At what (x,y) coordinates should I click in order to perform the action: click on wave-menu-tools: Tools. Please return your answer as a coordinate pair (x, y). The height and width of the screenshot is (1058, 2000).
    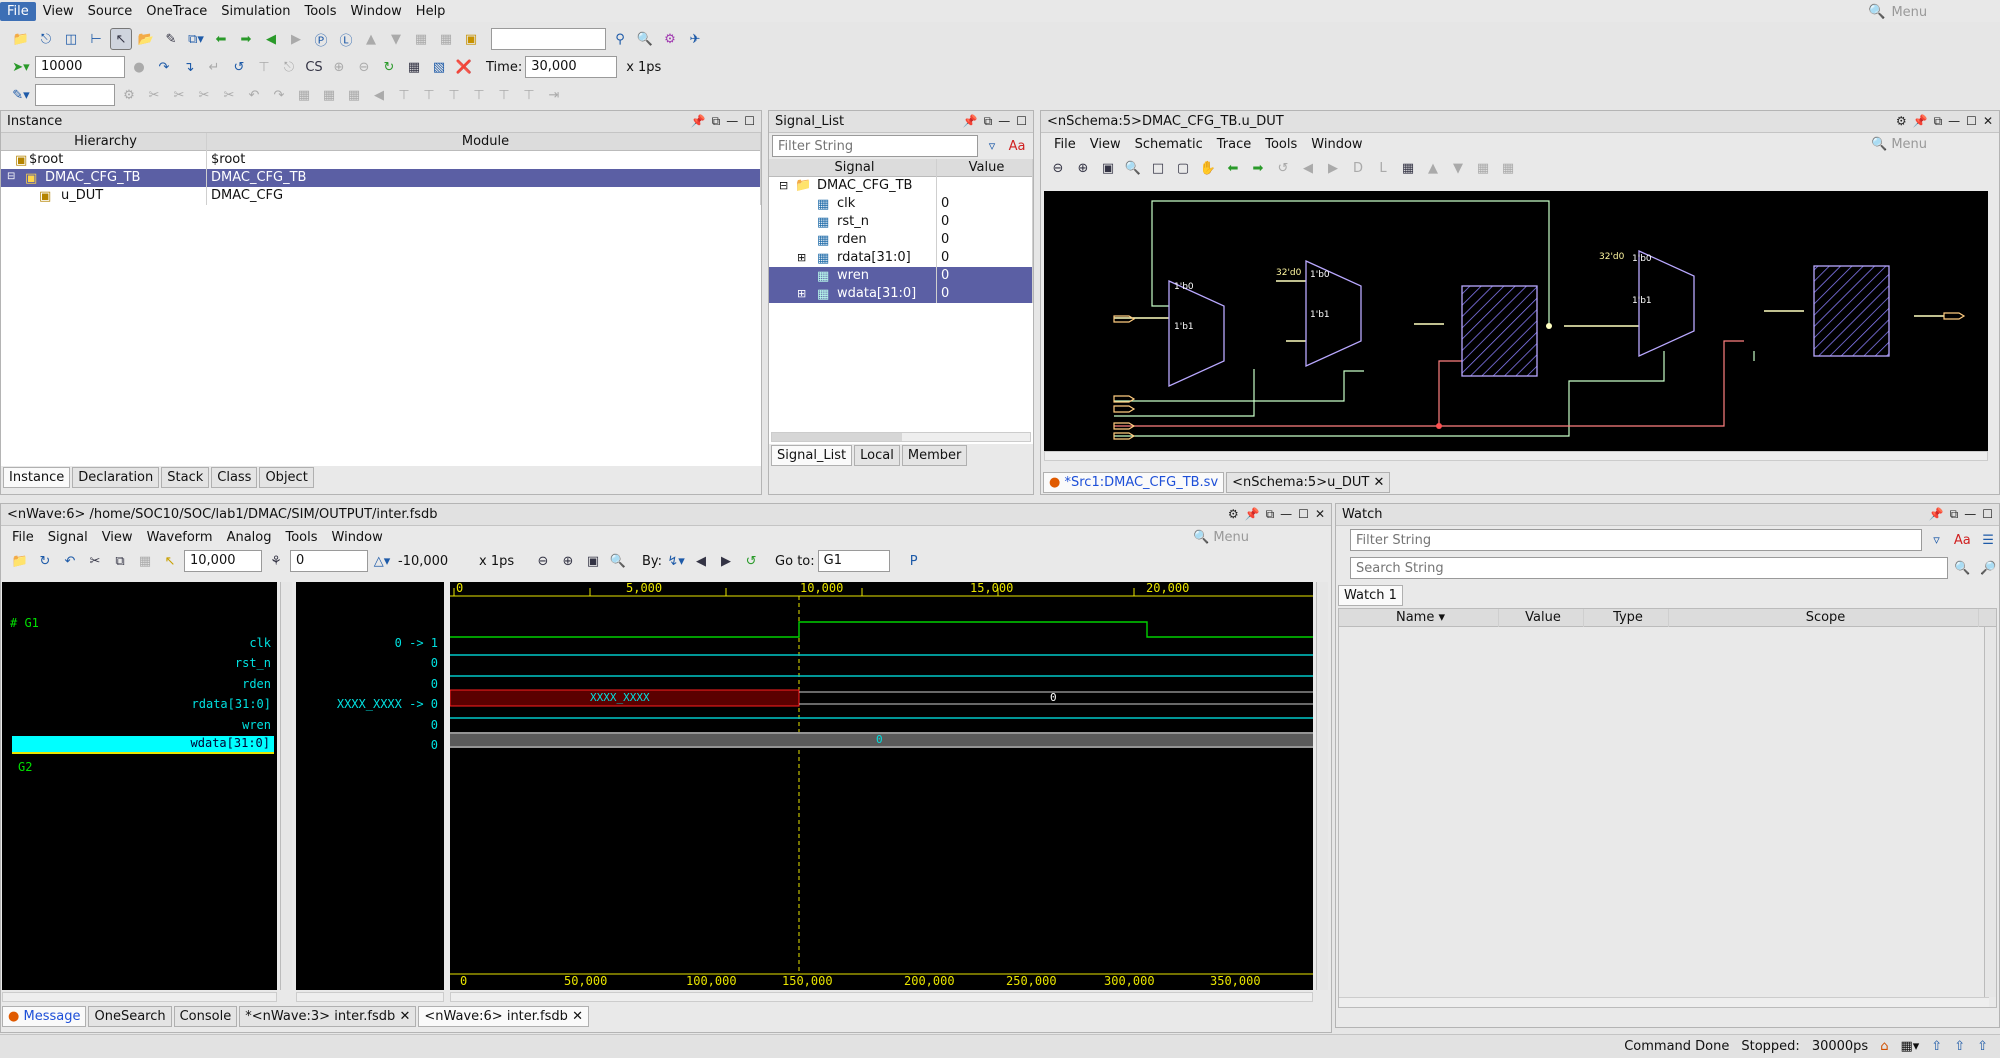
    Looking at the image, I should click on (301, 537).